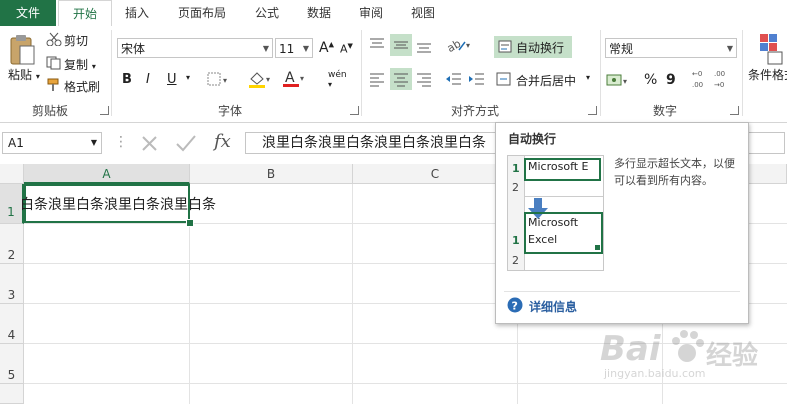 This screenshot has width=787, height=406. What do you see at coordinates (474, 111) in the screenshot?
I see `alignment-group-label: 对齐方式` at bounding box center [474, 111].